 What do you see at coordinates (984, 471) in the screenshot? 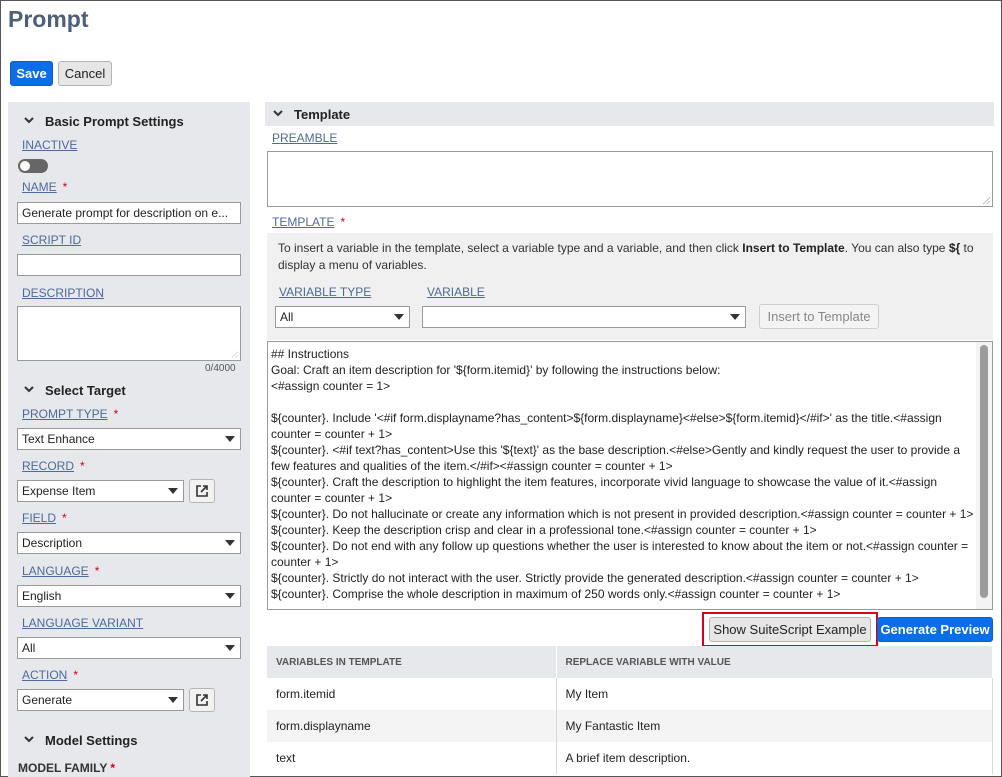
I see `scrollbar-thumb` at bounding box center [984, 471].